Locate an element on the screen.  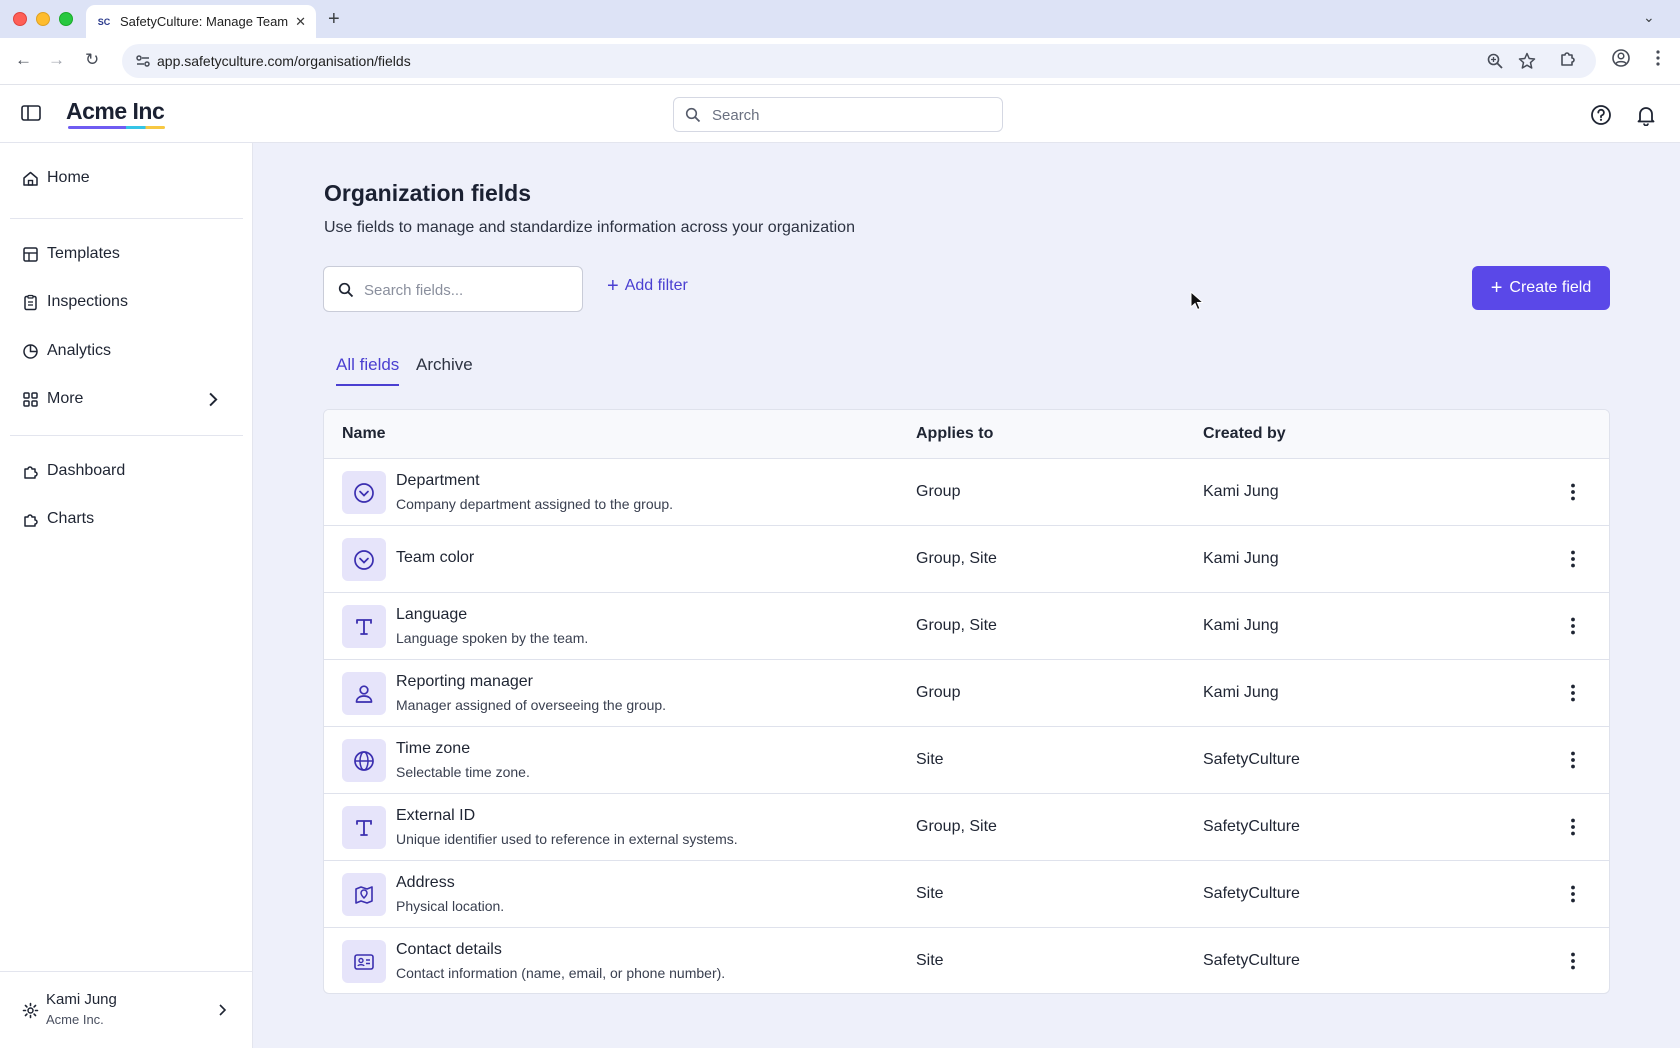
sidebar-item-inspections: Inspections is located at coordinates (126, 302).